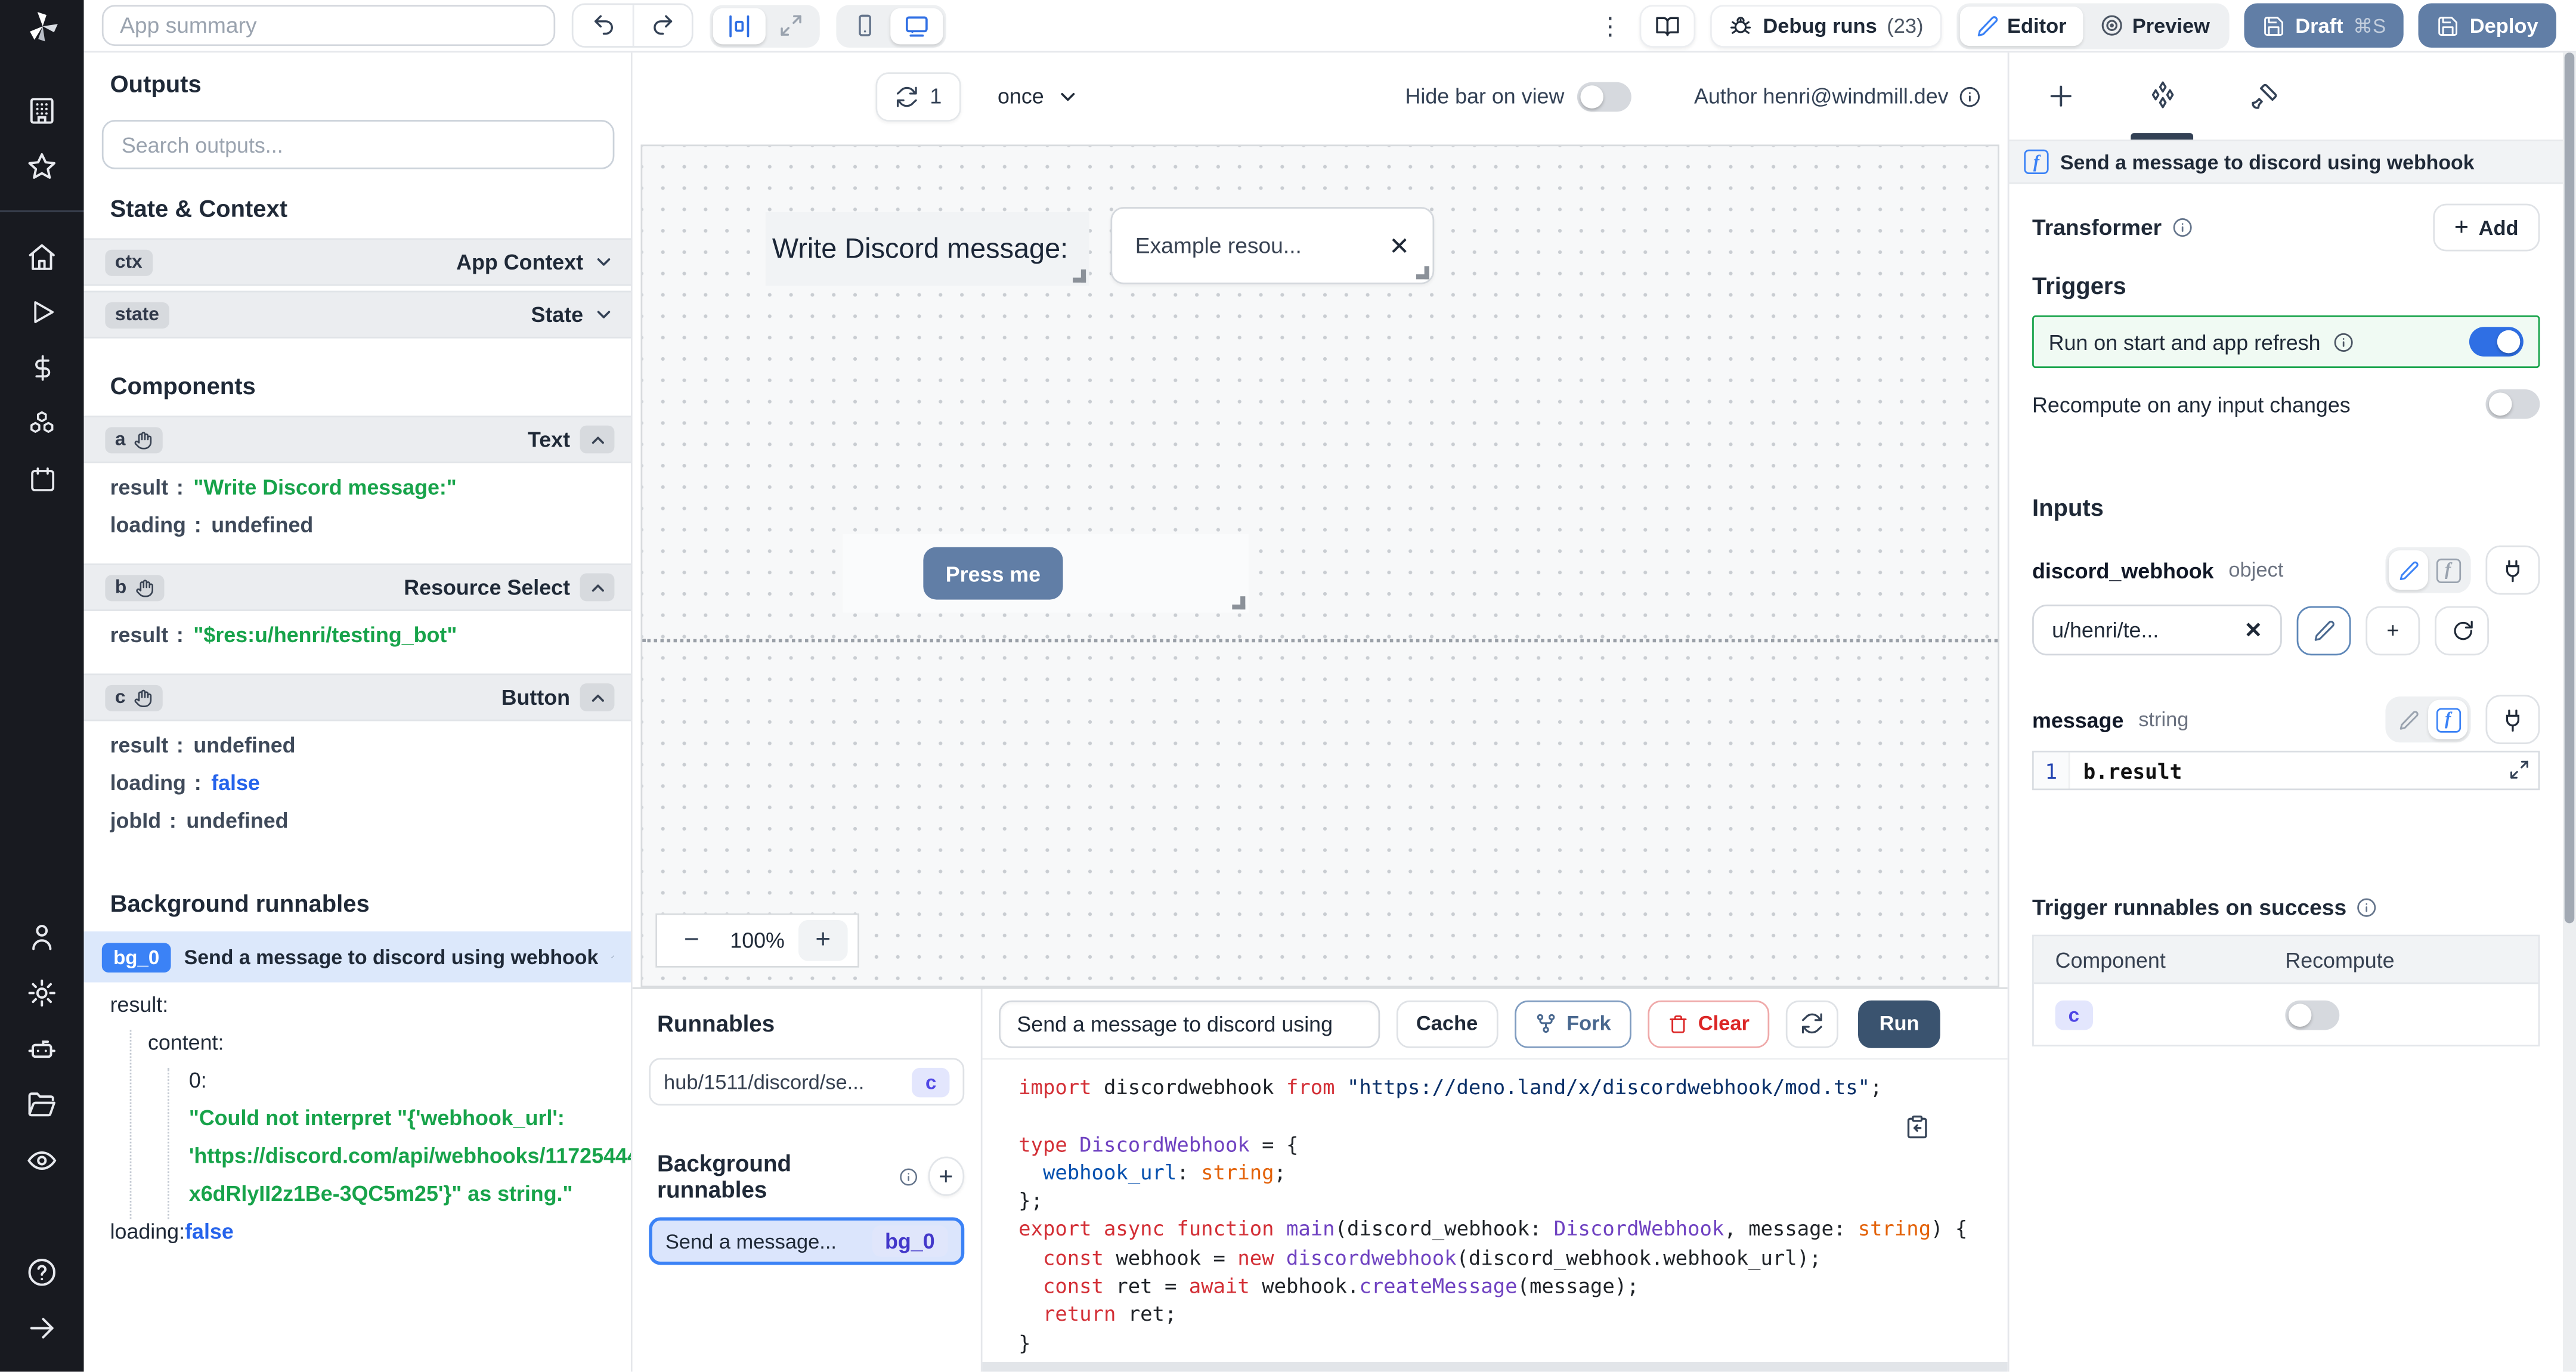 The height and width of the screenshot is (1372, 2576). I want to click on device-toggle-group, so click(891, 25).